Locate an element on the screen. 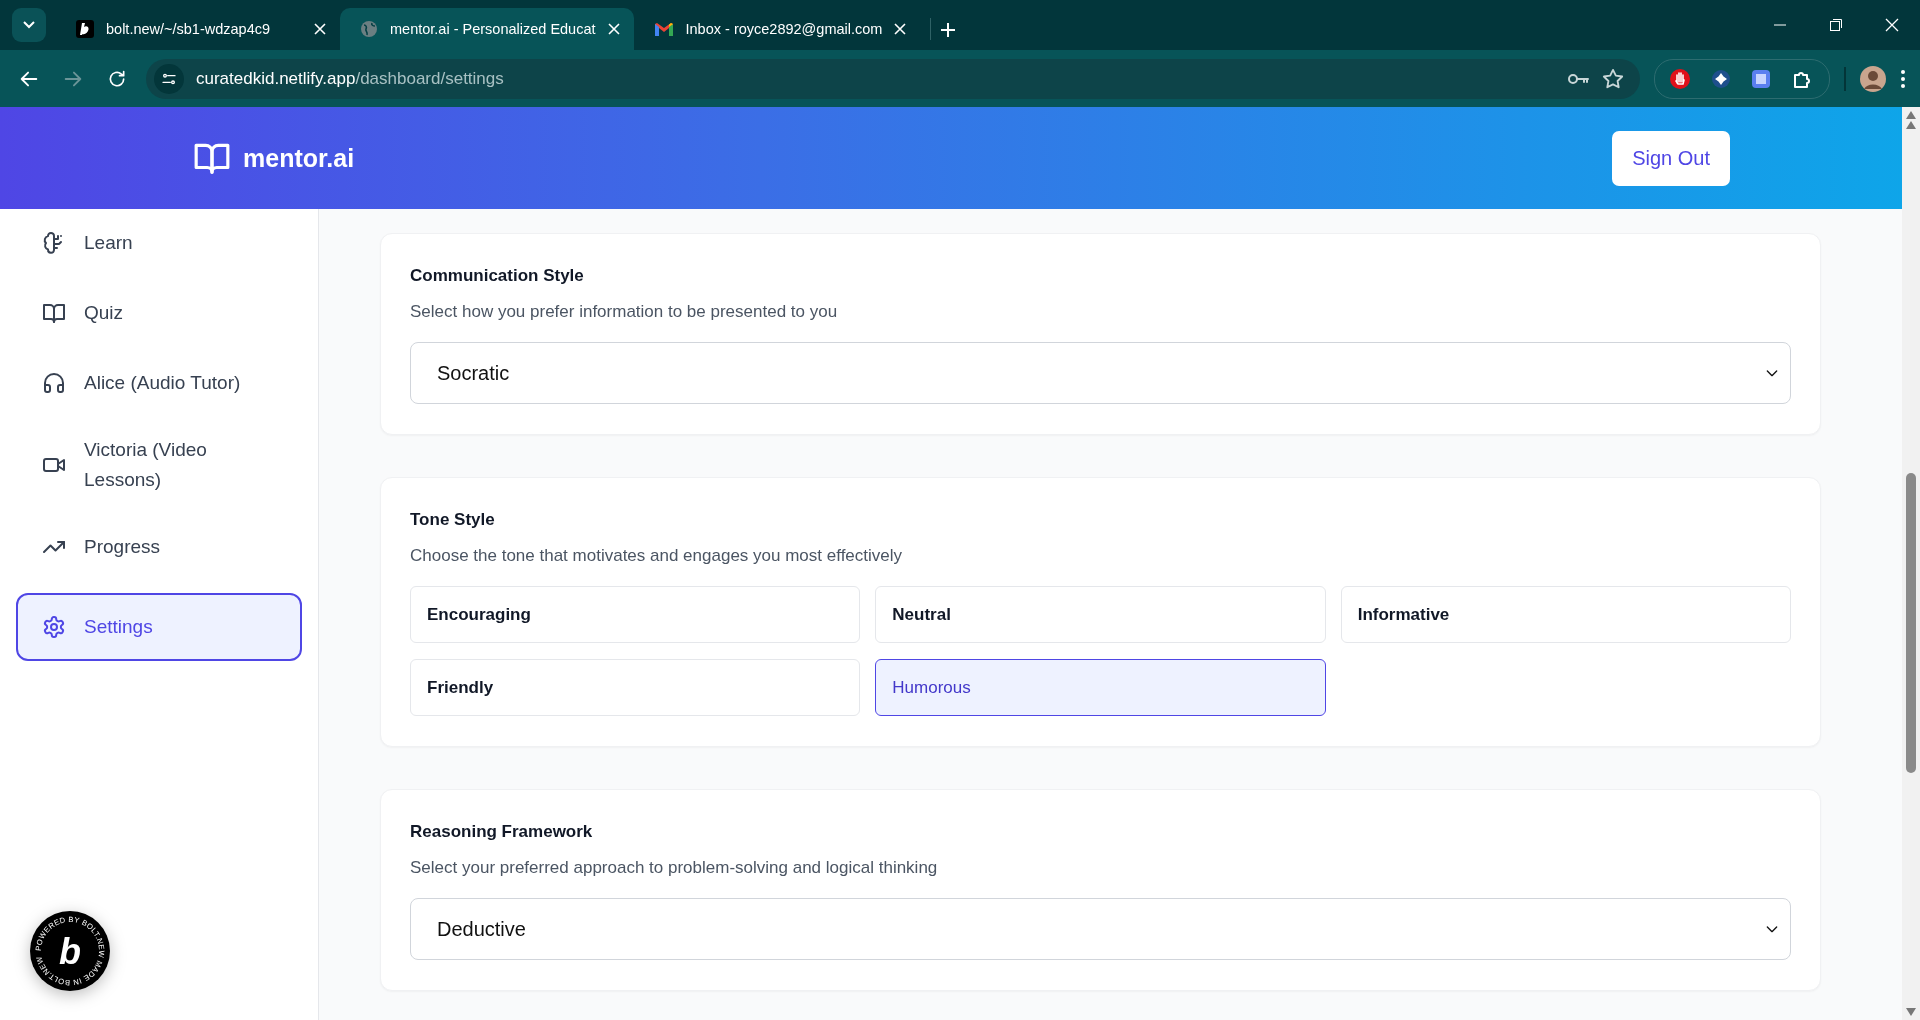 This screenshot has height=1020, width=1920. dropdown: Socratic is located at coordinates (1100, 373).